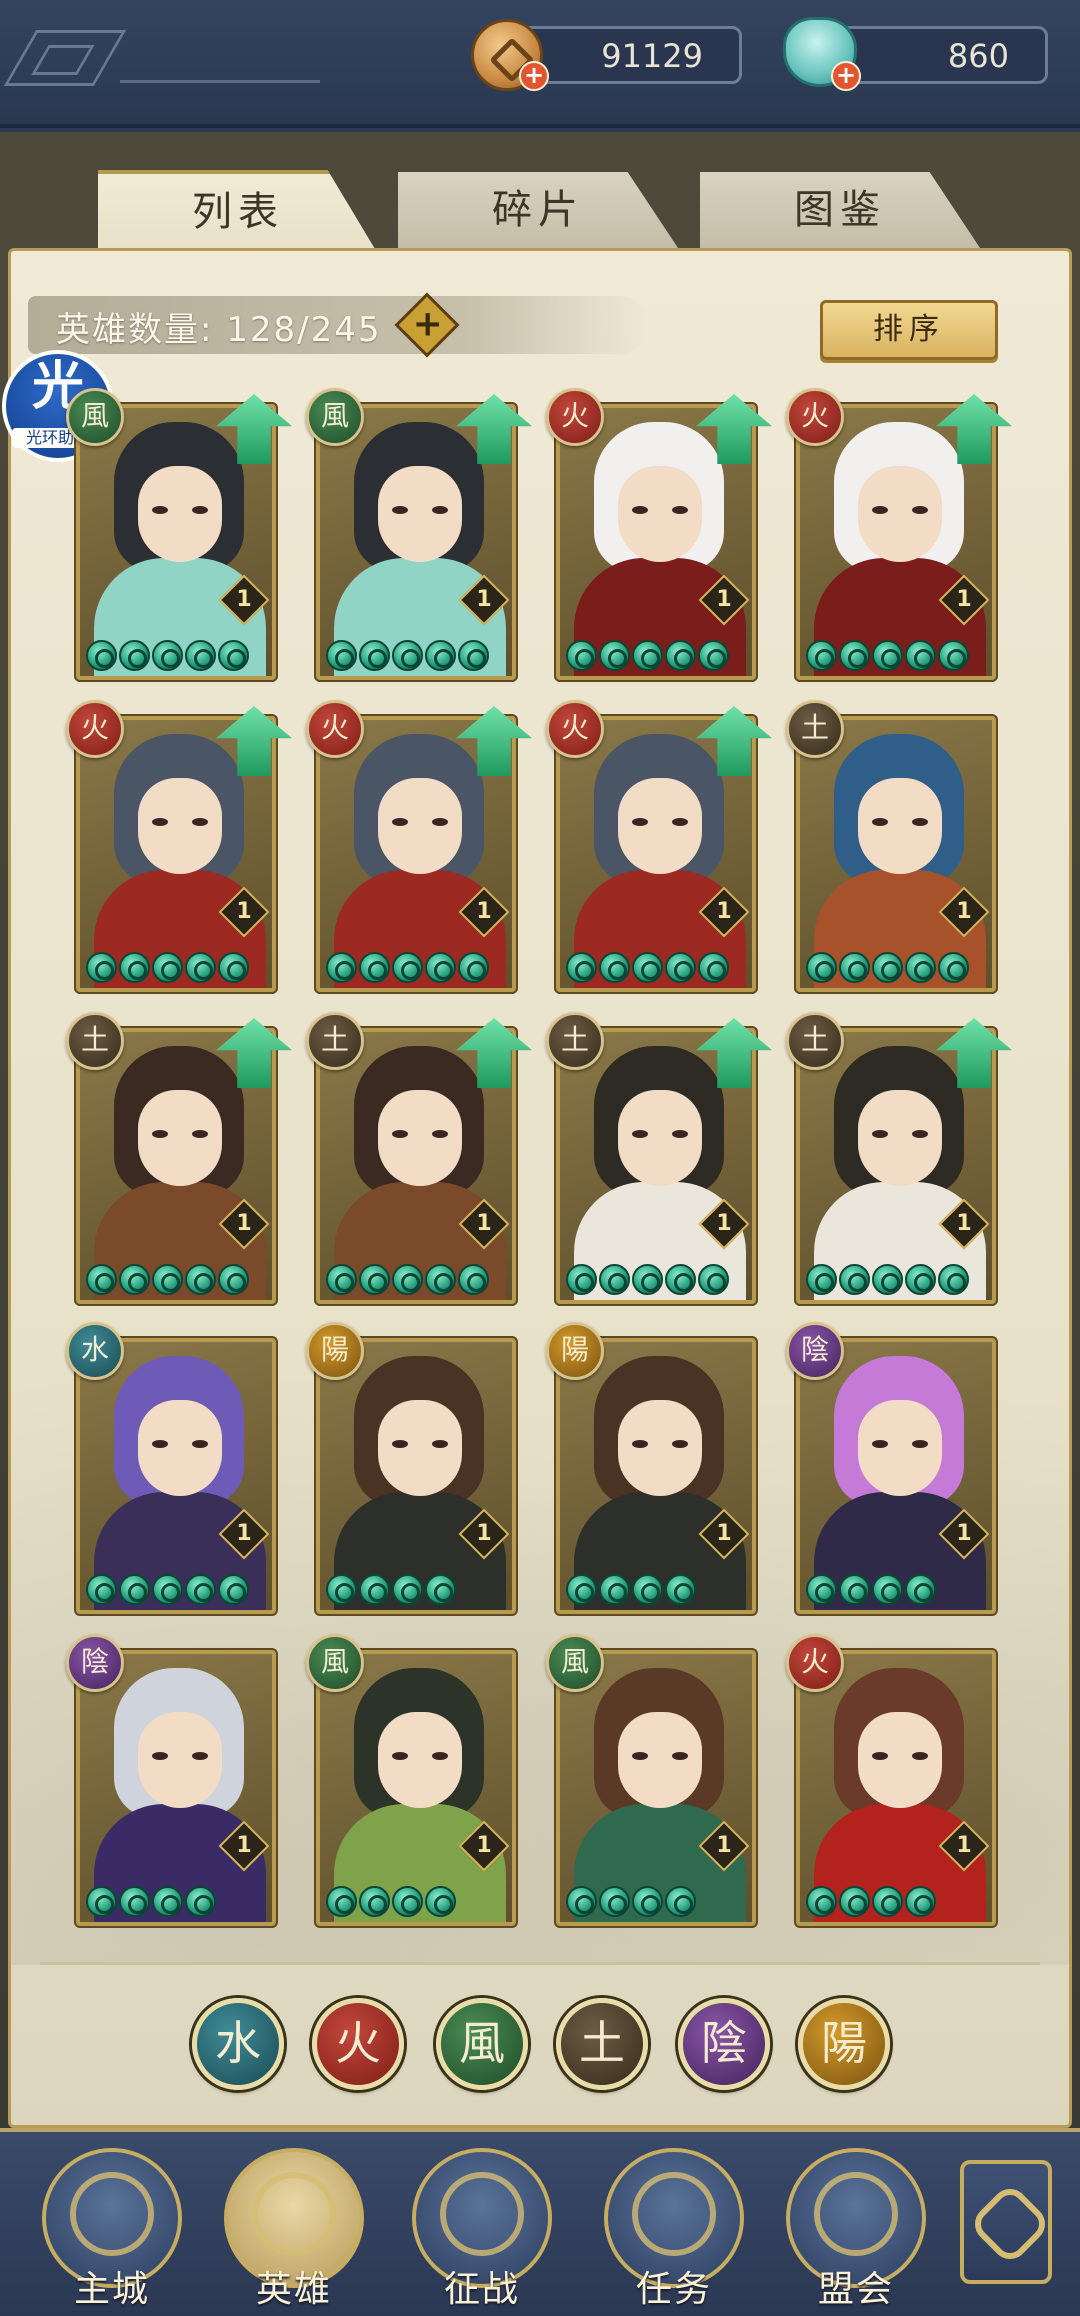 This screenshot has width=1080, height=2316. I want to click on sort-button: 排序, so click(909, 330).